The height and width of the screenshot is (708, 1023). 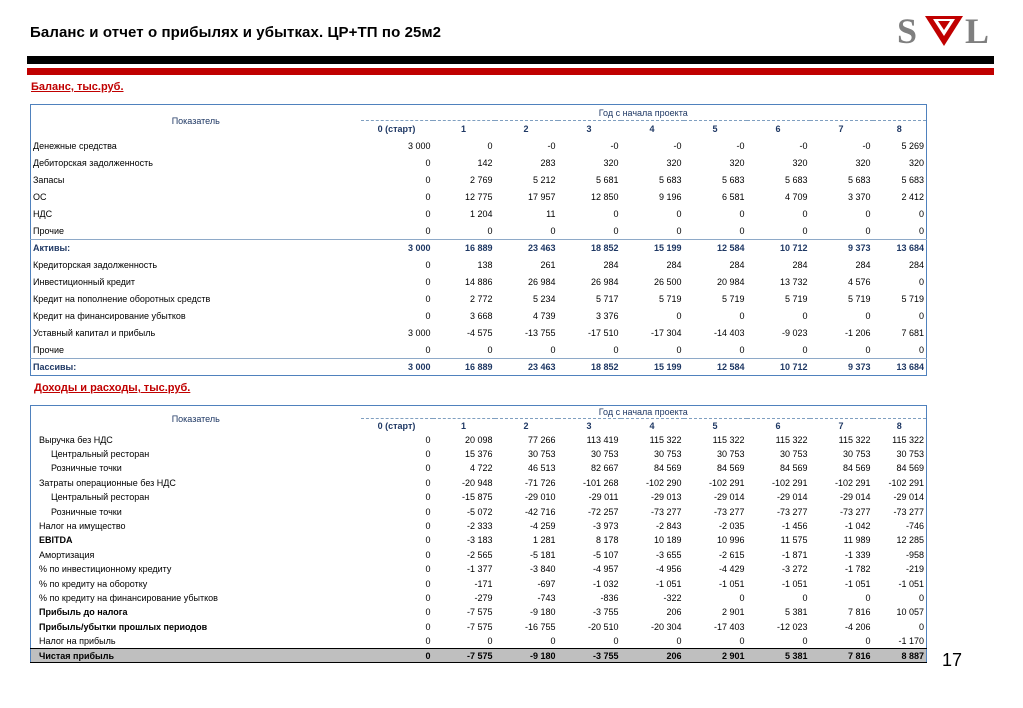 I want to click on row-label: % по кредиту на оборотку, so click(x=93, y=583).